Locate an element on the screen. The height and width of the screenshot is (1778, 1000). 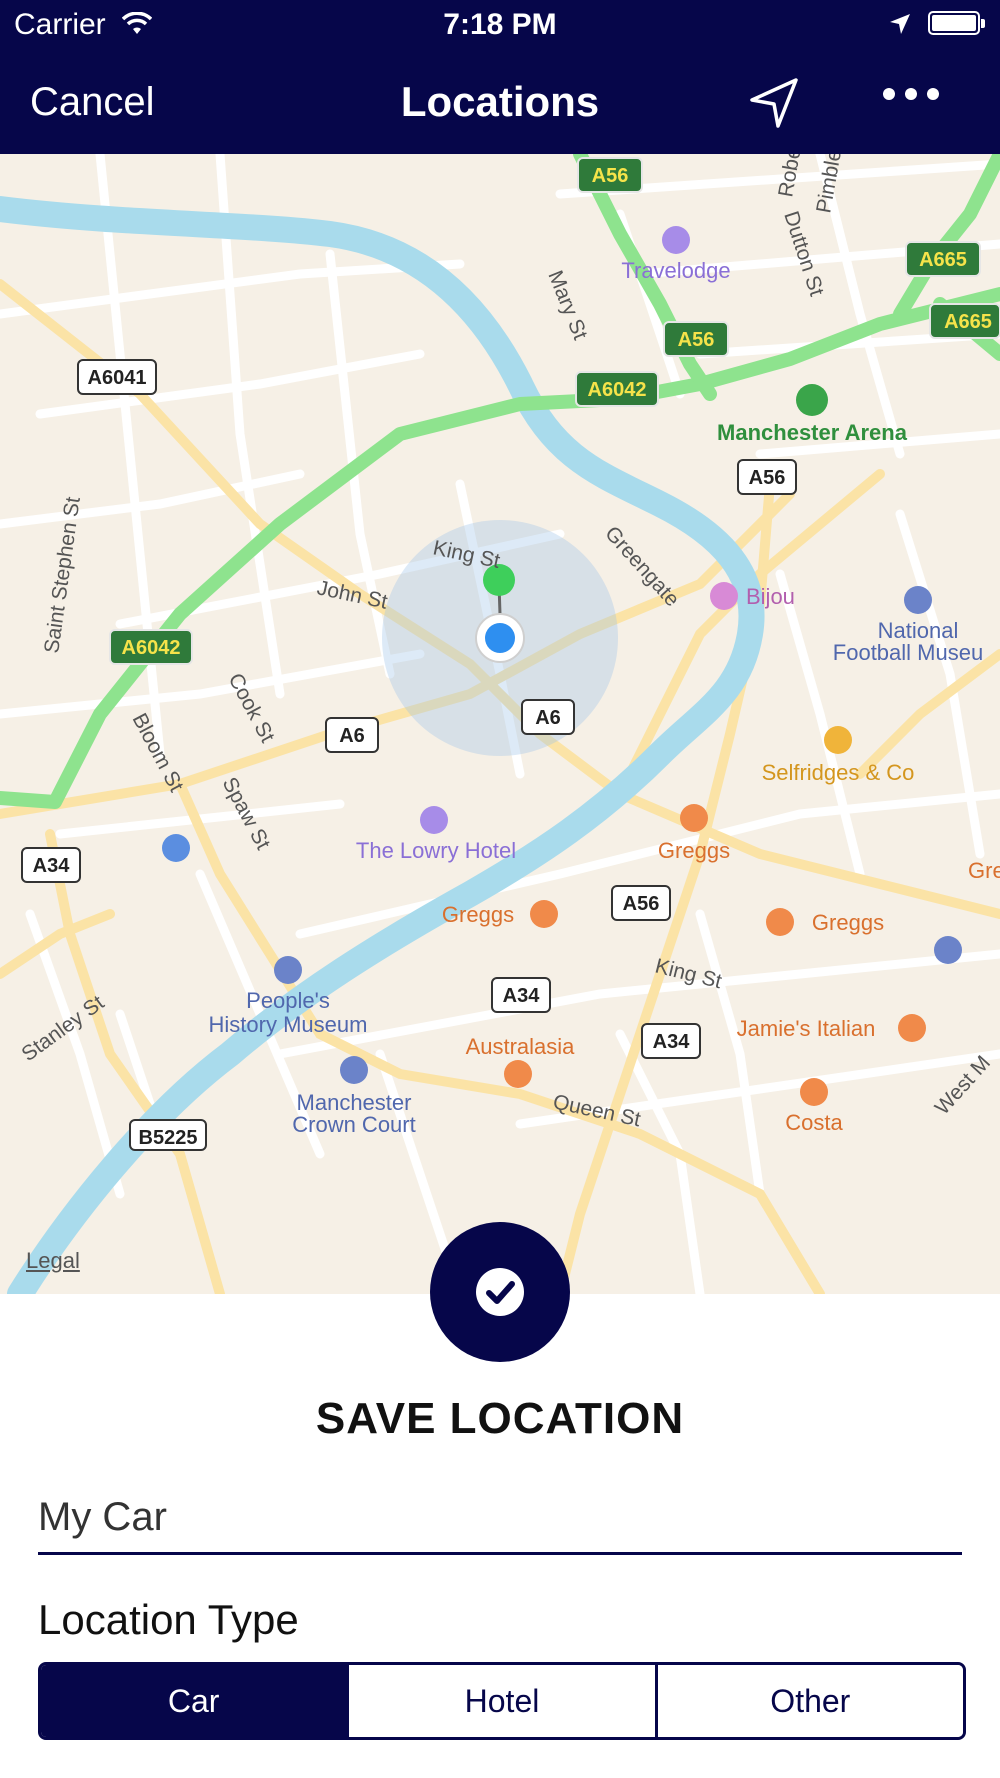
poi-crown-court: Crown Court is located at coordinates (353, 1124).